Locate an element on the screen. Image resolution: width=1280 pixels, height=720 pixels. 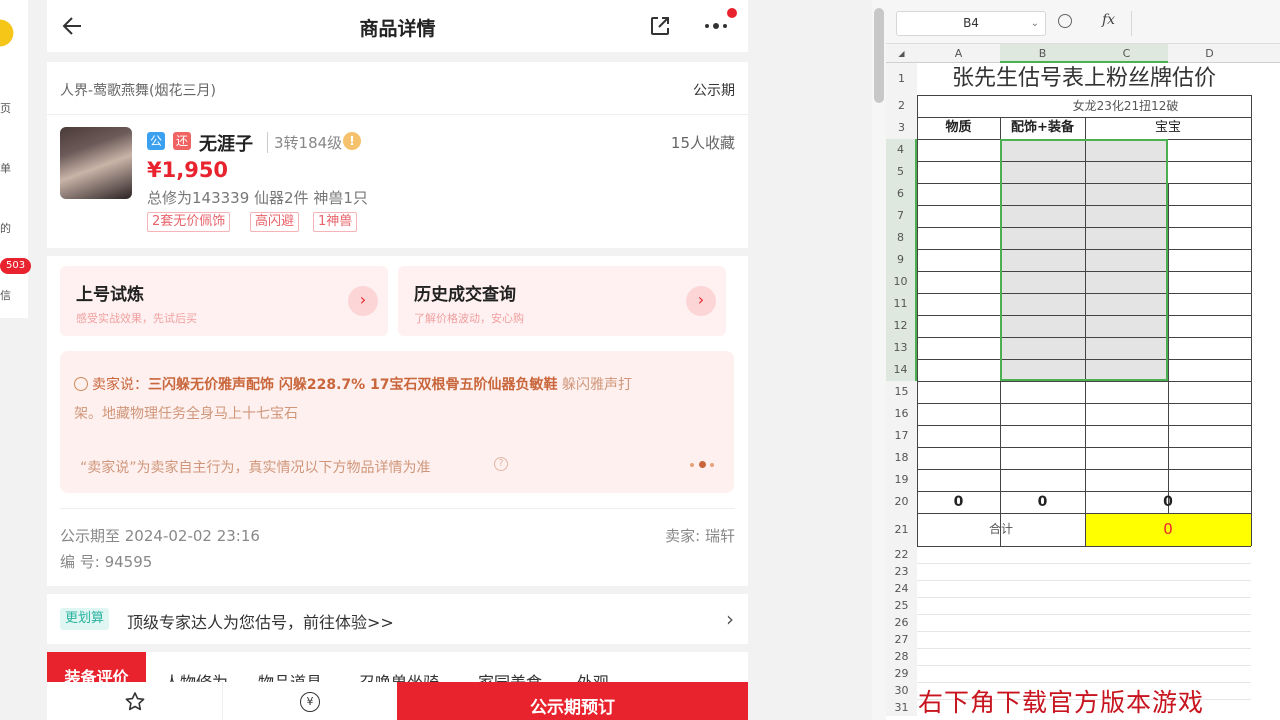
row-header: 23 is located at coordinates (901, 571).